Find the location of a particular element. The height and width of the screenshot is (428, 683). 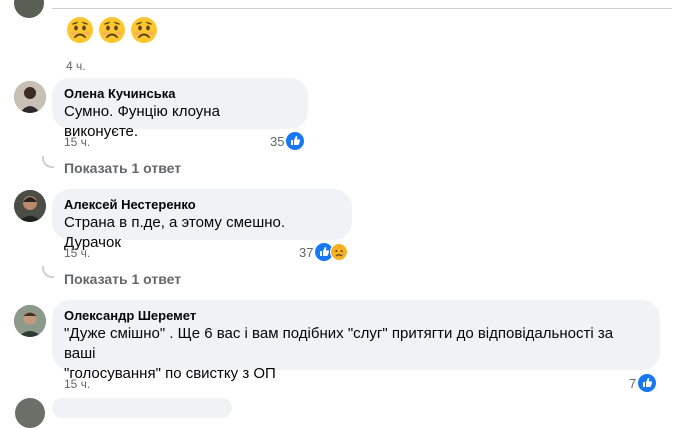

reaction-summary: 35 is located at coordinates (287, 141).